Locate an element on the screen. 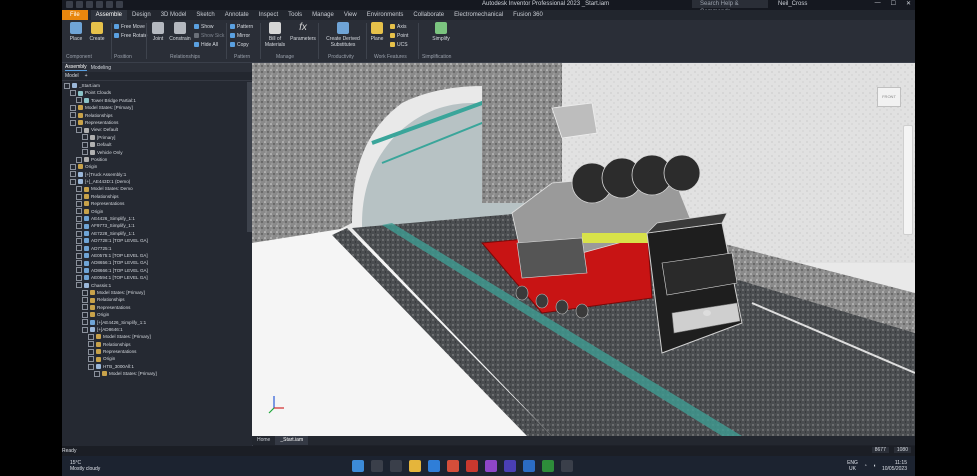  app-icon is located at coordinates (567, 466).